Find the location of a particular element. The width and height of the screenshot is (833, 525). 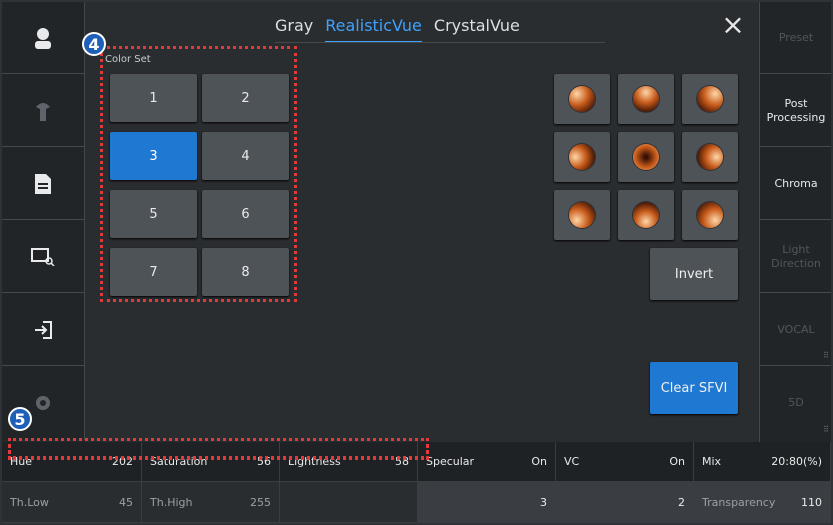

exit-button is located at coordinates (43, 330).